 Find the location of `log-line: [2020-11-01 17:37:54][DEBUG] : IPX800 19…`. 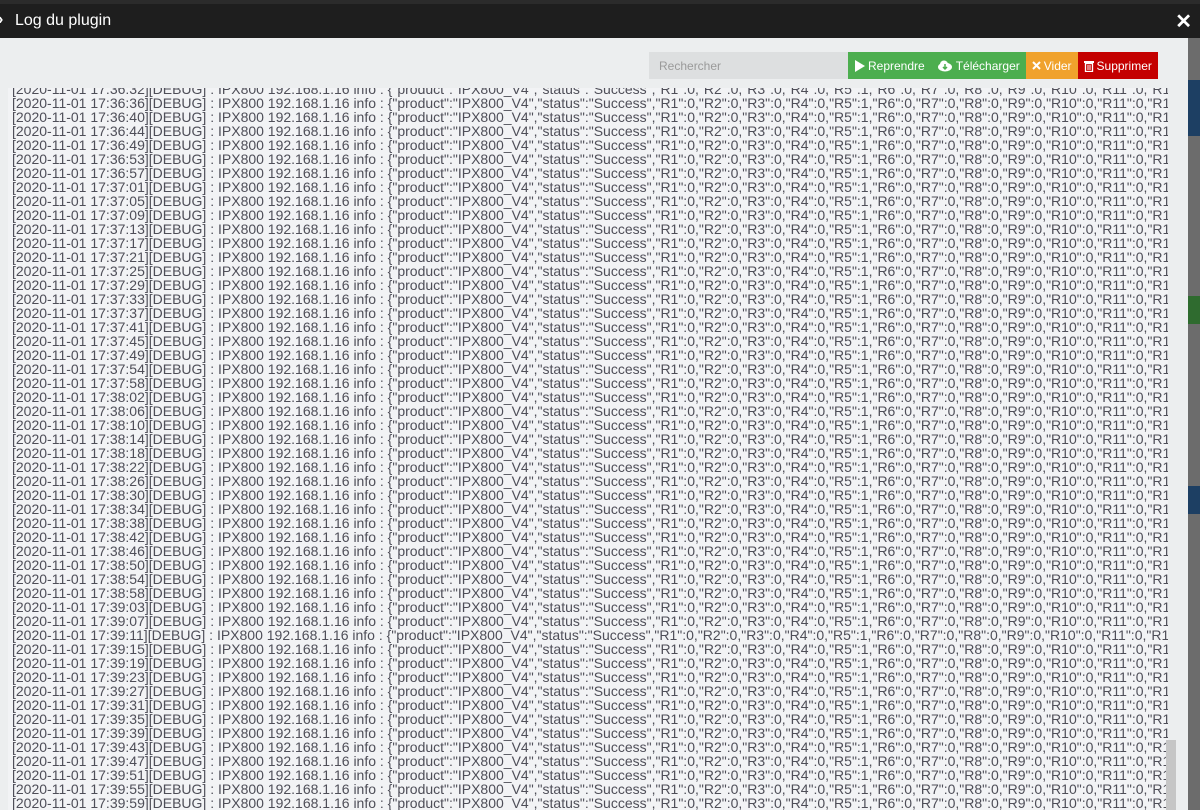

log-line: [2020-11-01 17:37:54][DEBUG] : IPX800 19… is located at coordinates (590, 369).